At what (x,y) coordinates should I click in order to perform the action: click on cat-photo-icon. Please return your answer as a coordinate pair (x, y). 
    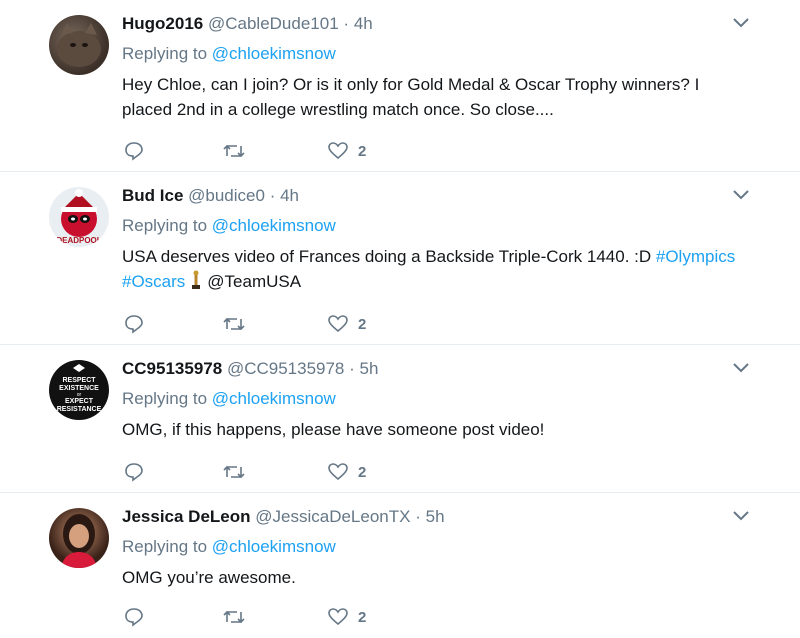
    Looking at the image, I should click on (79, 45).